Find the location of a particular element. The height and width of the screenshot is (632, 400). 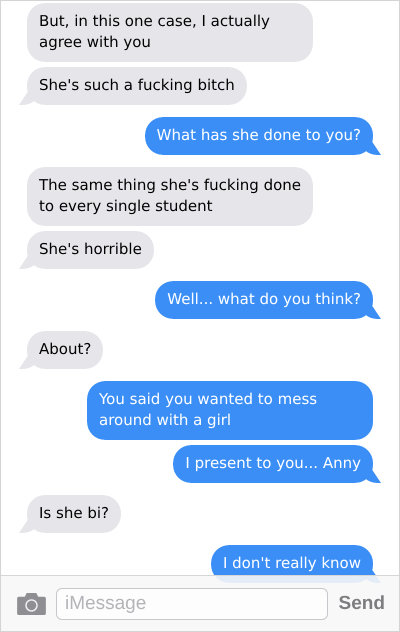

send-button: Send is located at coordinates (361, 603).